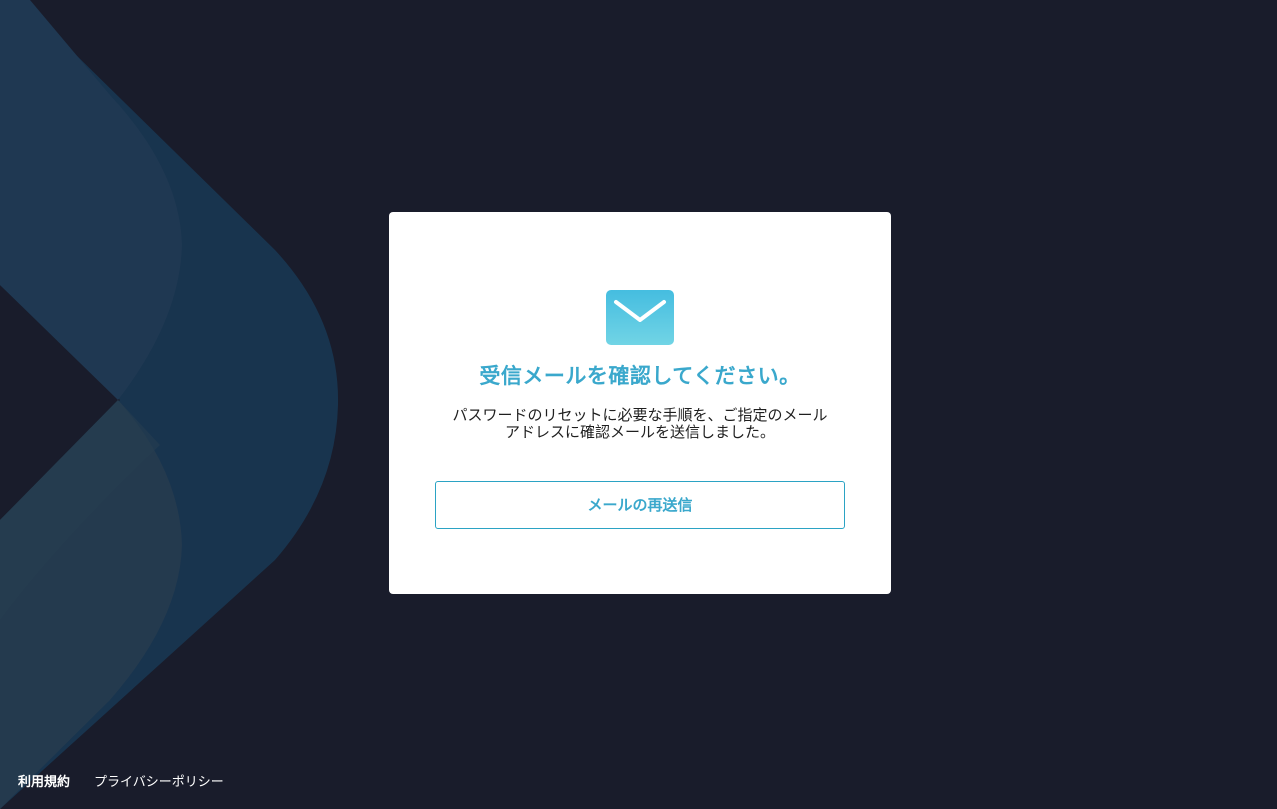 The width and height of the screenshot is (1277, 809). What do you see at coordinates (640, 415) in the screenshot?
I see `message-line-1: パスワードのリセットに必要な手順を、ご指定のメール` at bounding box center [640, 415].